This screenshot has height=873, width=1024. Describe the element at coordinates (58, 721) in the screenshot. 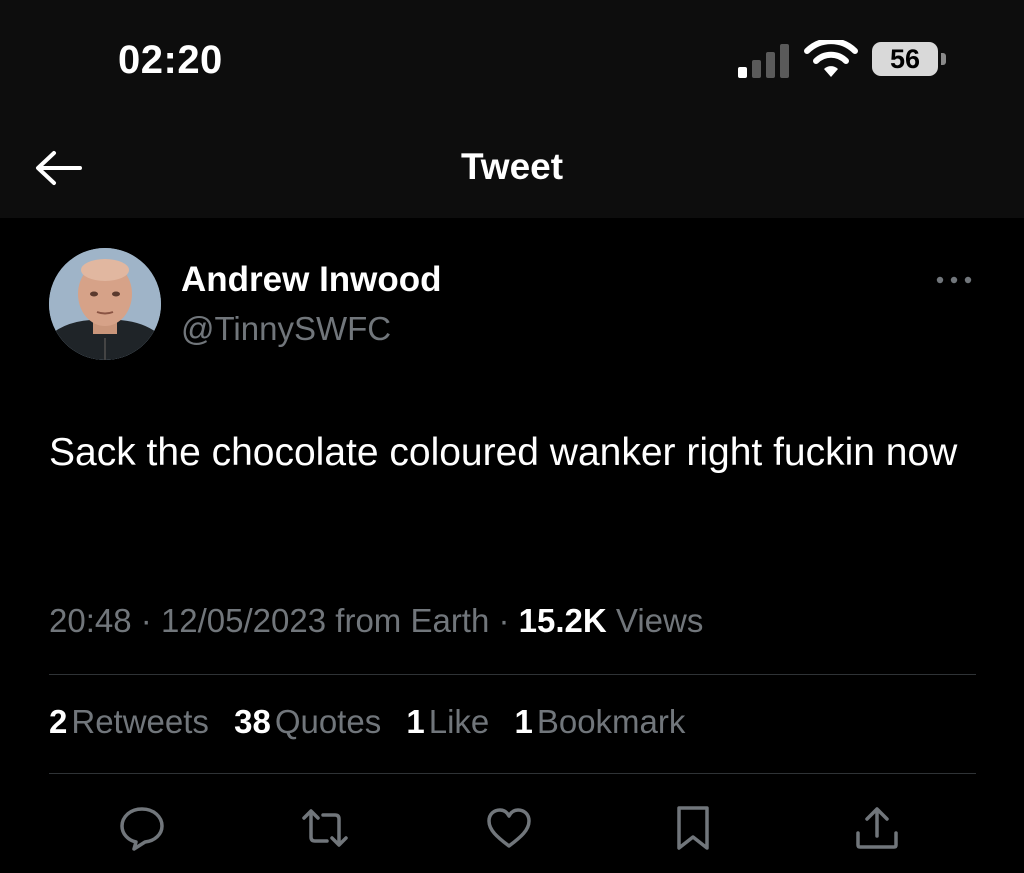

I see `retweets-count: 2` at that location.